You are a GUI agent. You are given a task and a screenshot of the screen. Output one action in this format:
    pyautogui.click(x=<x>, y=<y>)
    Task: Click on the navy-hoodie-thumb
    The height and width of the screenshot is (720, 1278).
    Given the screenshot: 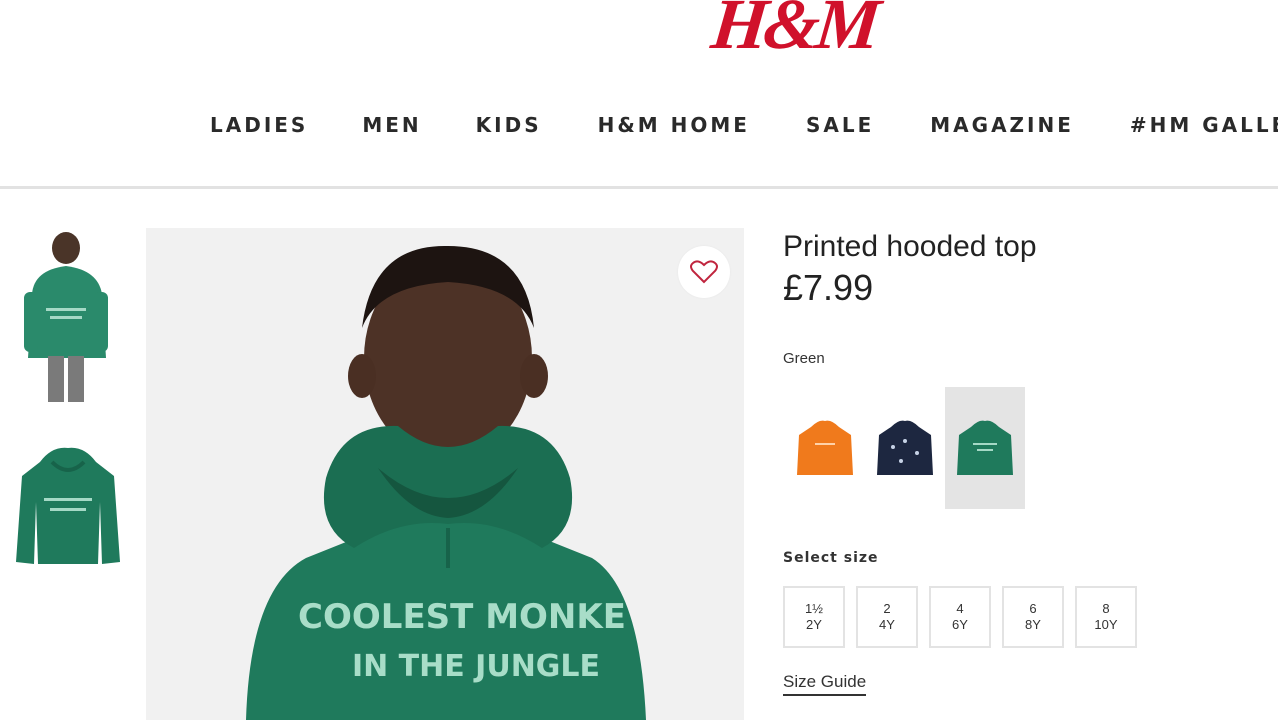 What is the action you would take?
    pyautogui.click(x=905, y=447)
    